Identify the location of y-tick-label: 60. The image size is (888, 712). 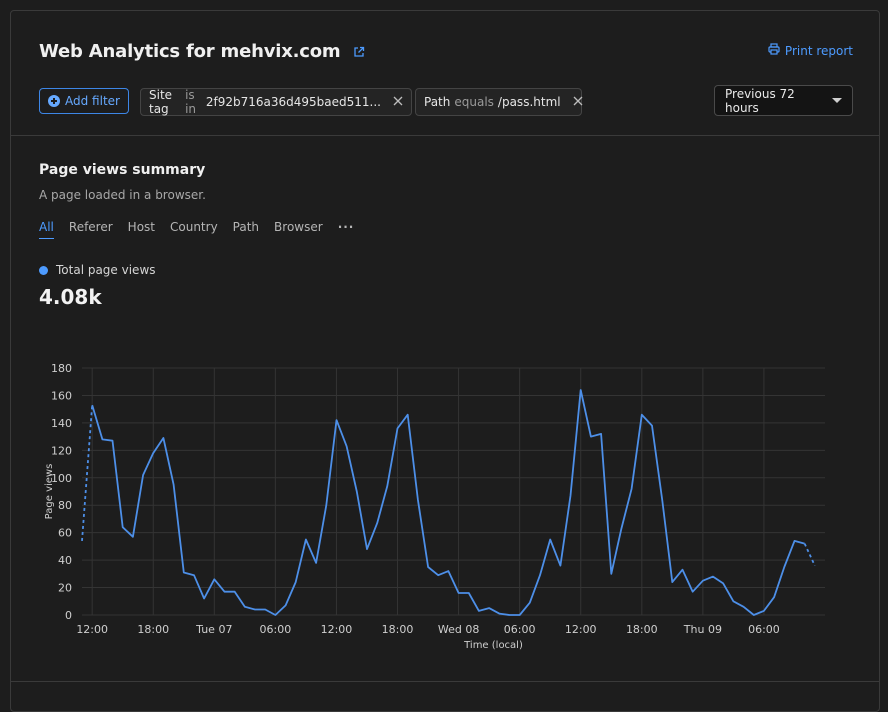
(65, 533).